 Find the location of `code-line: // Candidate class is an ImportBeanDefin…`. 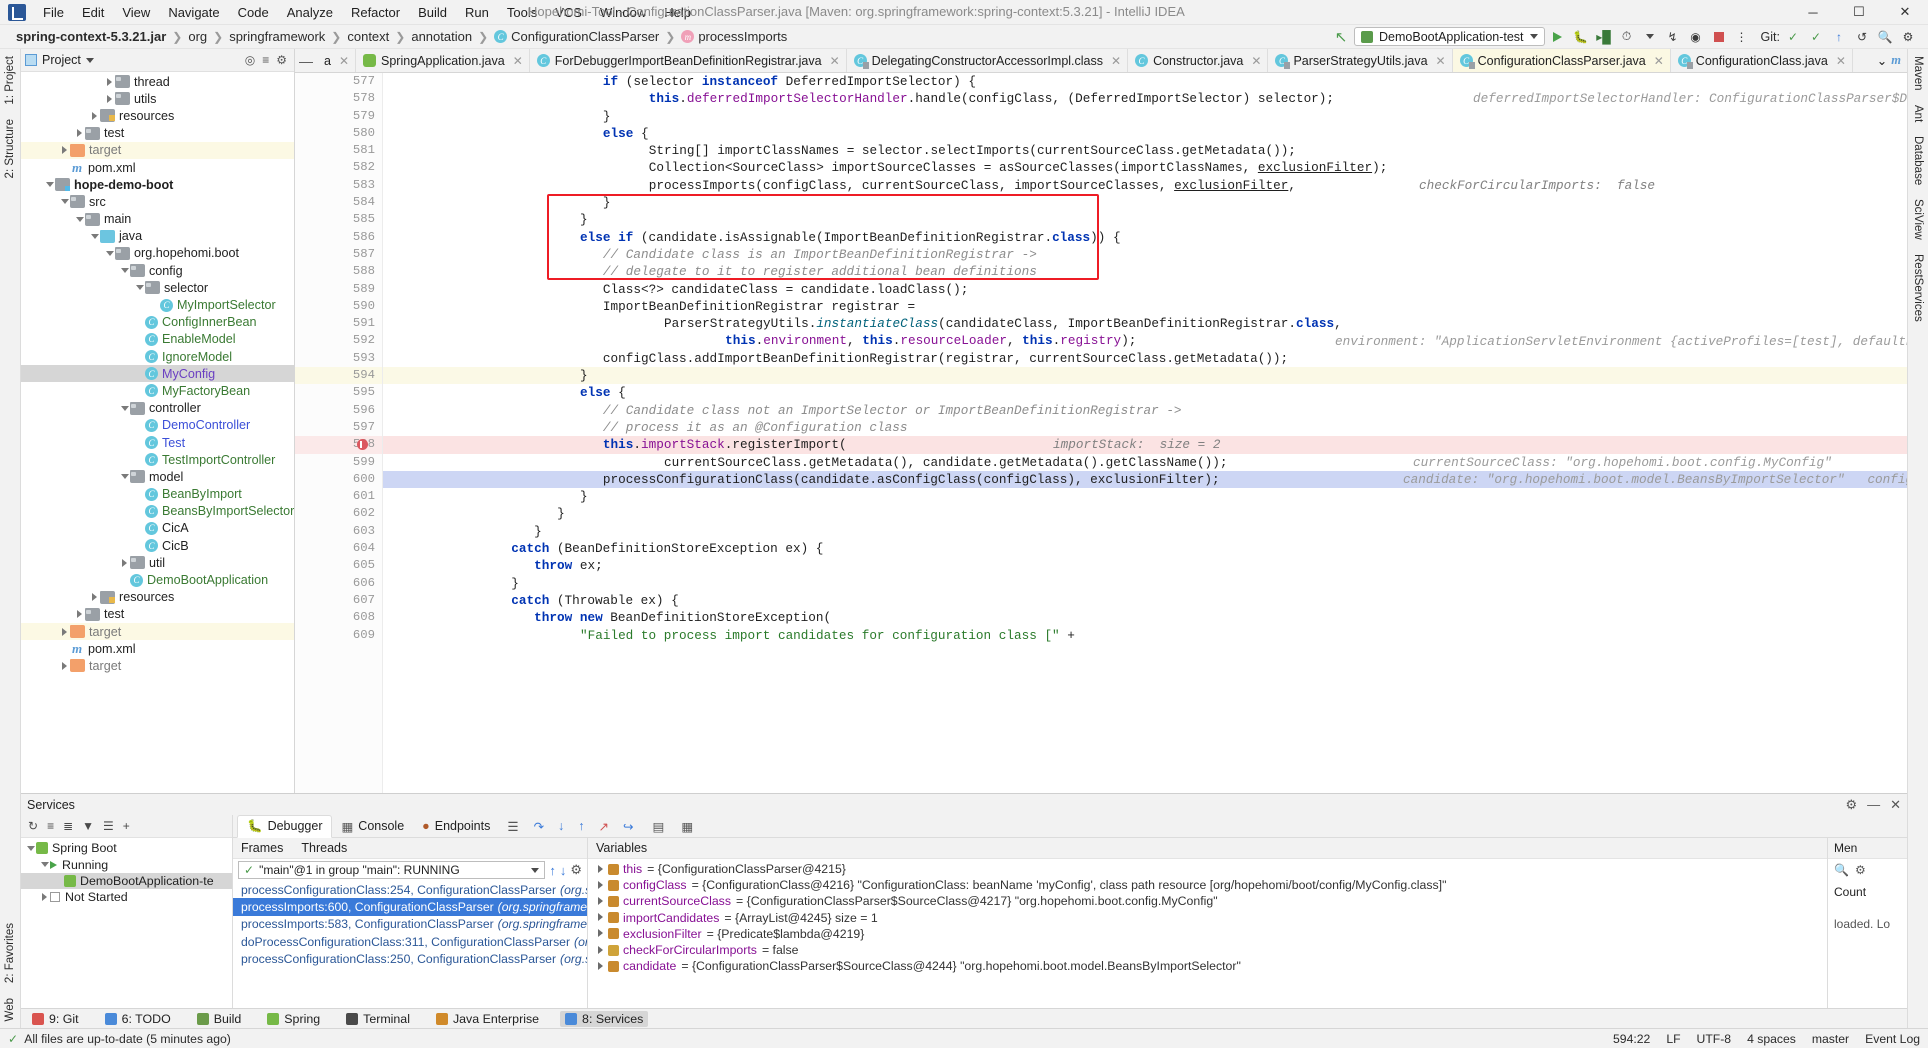

code-line: // Candidate class is an ImportBeanDefin… is located at coordinates (1145, 254).